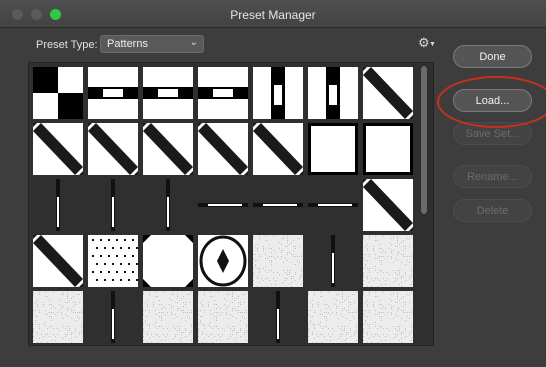 The image size is (546, 367). What do you see at coordinates (492, 210) in the screenshot?
I see `delete-button: Delete` at bounding box center [492, 210].